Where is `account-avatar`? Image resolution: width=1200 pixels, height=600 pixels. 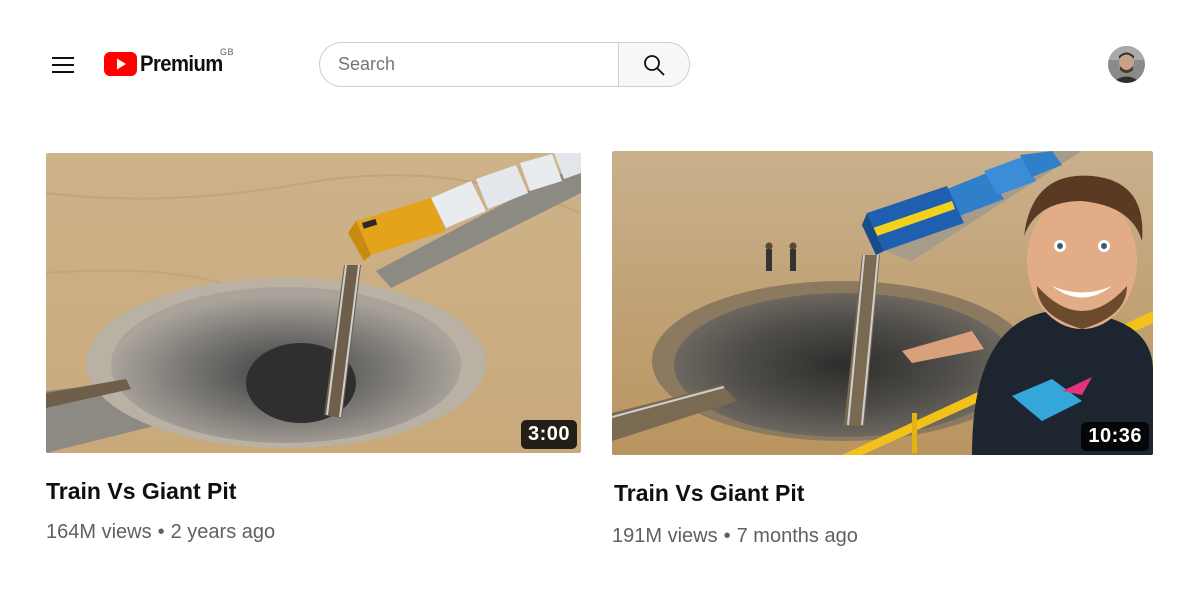
account-avatar is located at coordinates (1126, 64).